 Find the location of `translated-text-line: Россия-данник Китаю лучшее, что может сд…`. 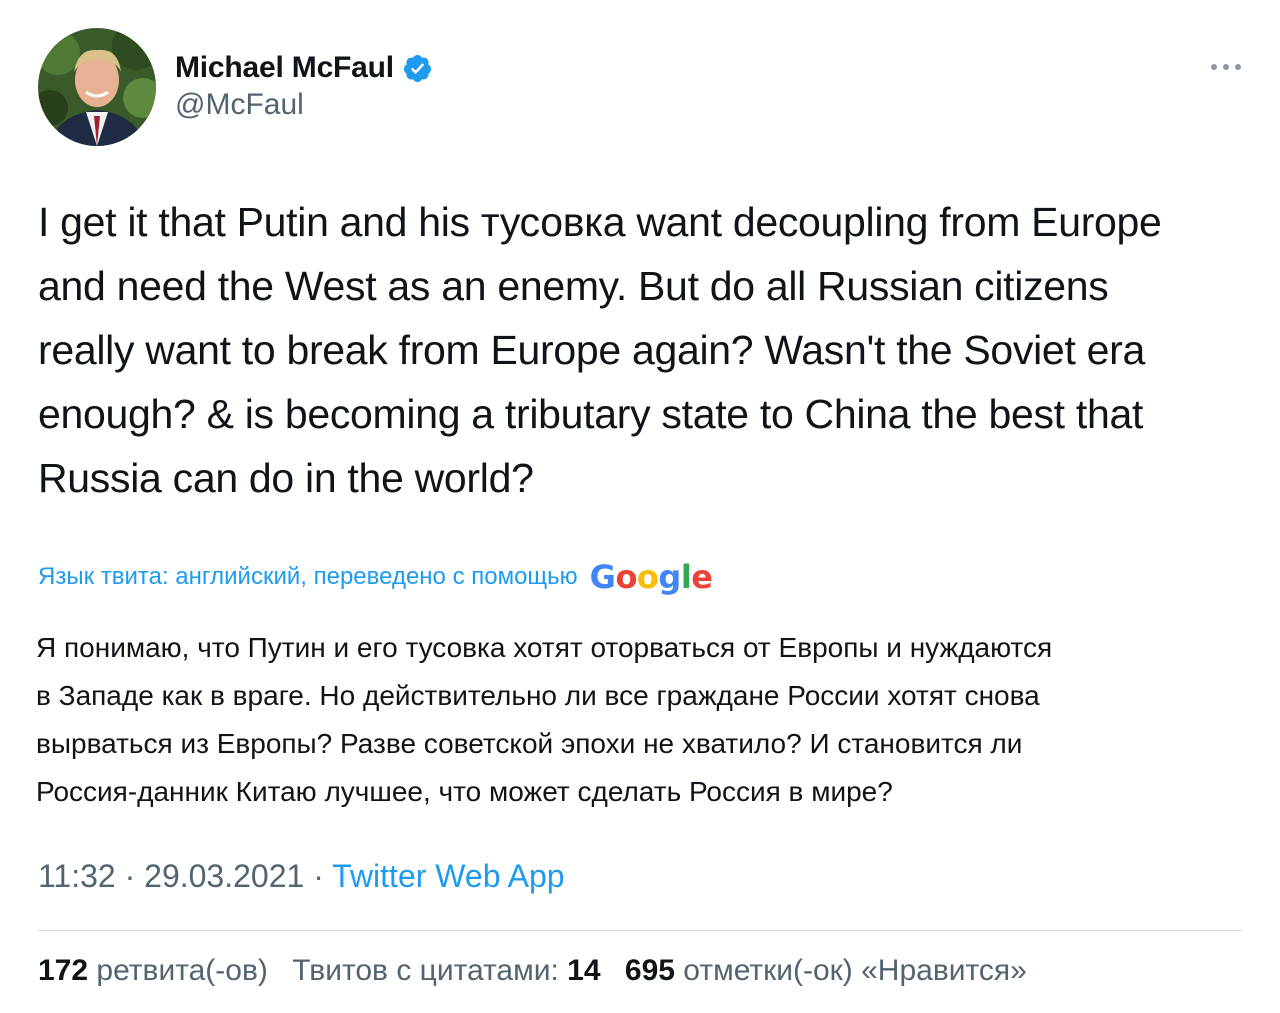

translated-text-line: Россия-данник Китаю лучшее, что может сд… is located at coordinates (464, 791).